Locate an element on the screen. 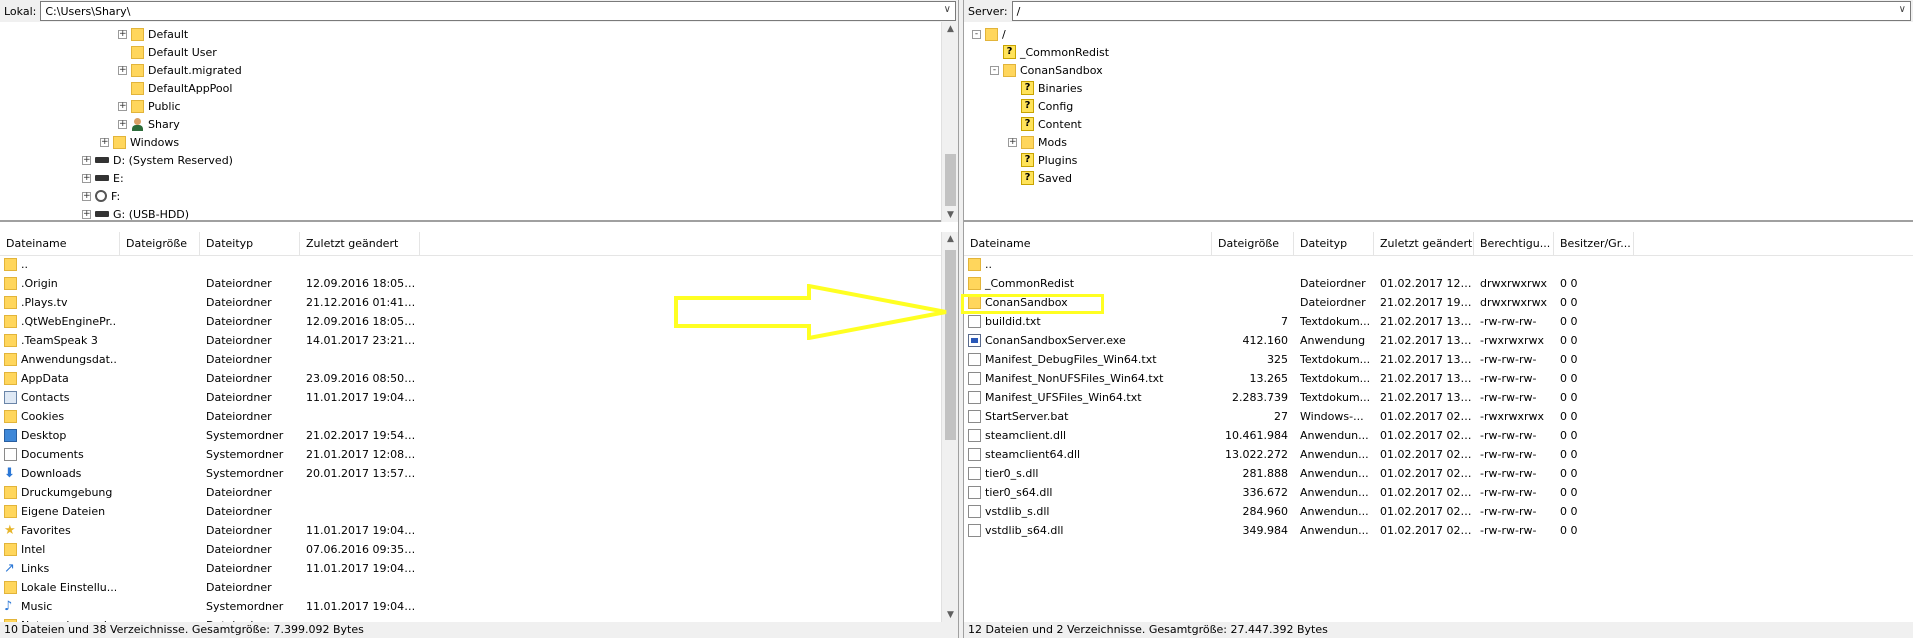 Image resolution: width=1913 pixels, height=638 pixels. table-row: Contacts Dateiordner 11.01.2017 19:04:53 is located at coordinates (479, 397).